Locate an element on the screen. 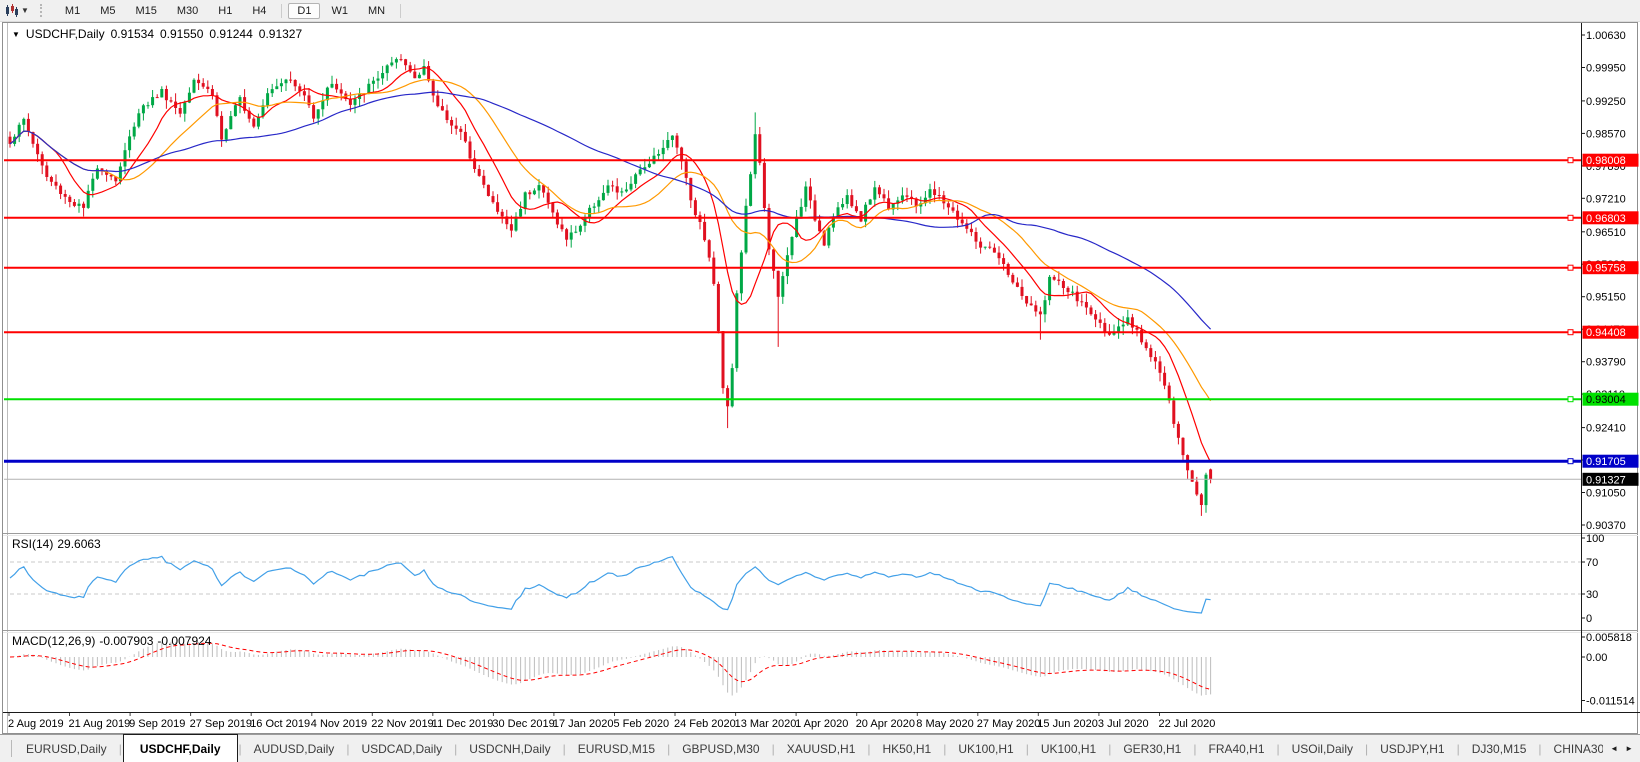  svg-text: 1 Apr 2020 is located at coordinates (821, 724).